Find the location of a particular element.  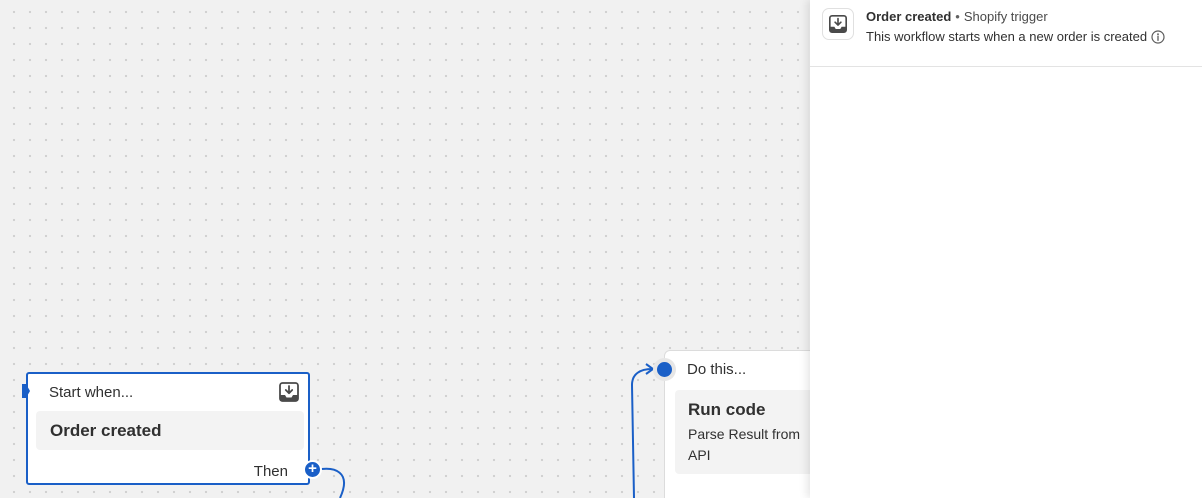

trigger-input-port is located at coordinates (26, 391).